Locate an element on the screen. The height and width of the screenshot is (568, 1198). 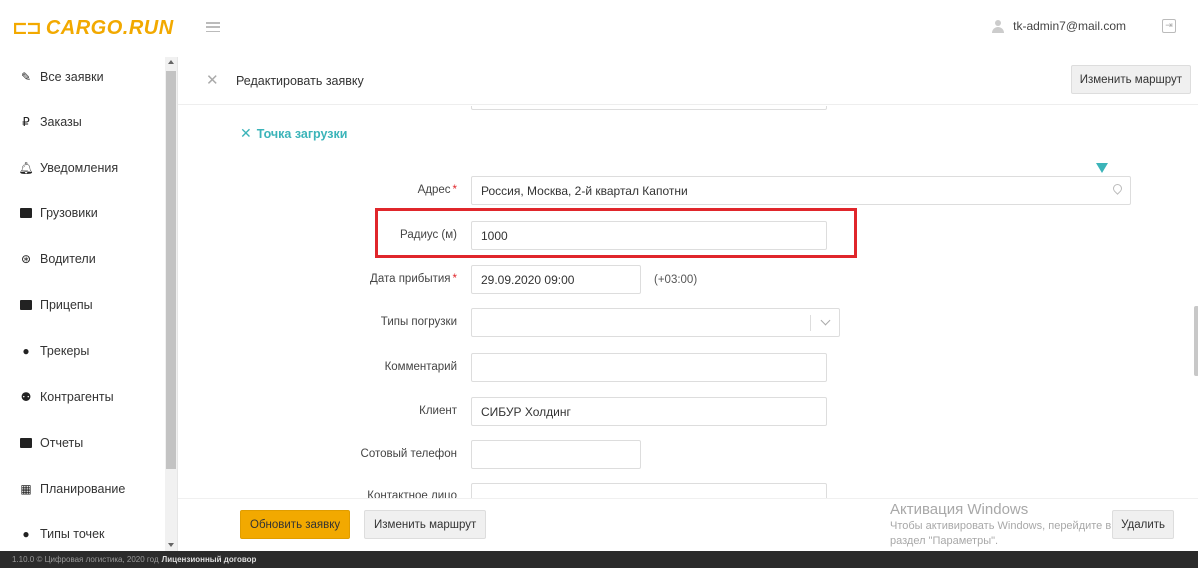
section-title: Точка загрузки is located at coordinates (302, 133).